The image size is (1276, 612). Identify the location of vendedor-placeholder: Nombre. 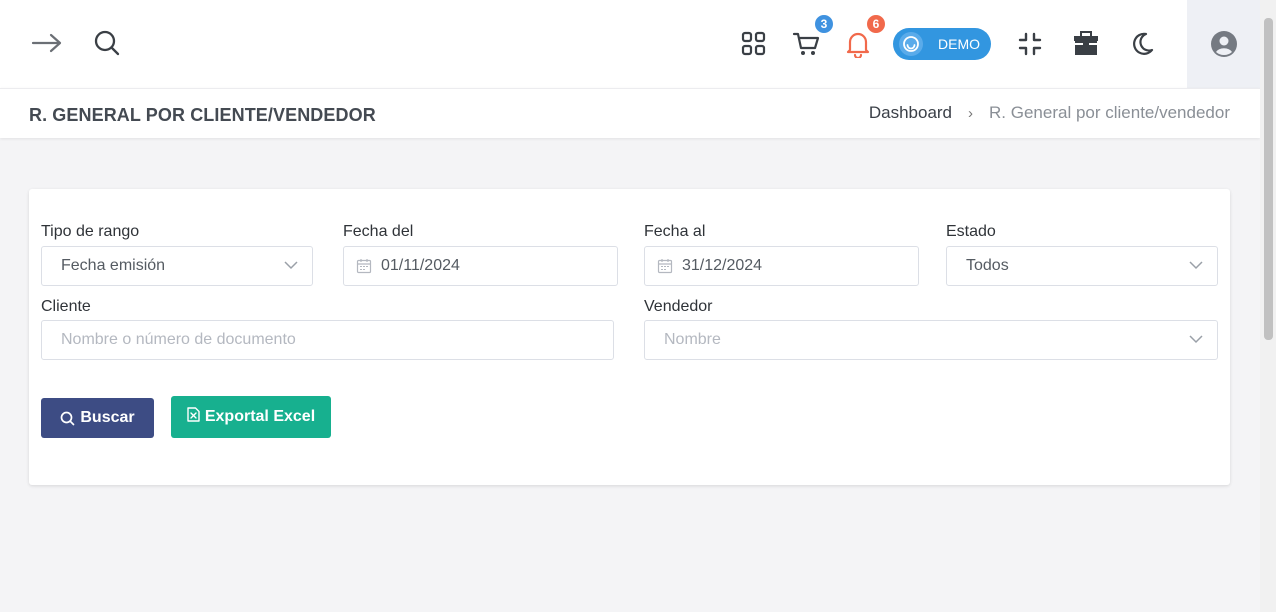
(692, 339).